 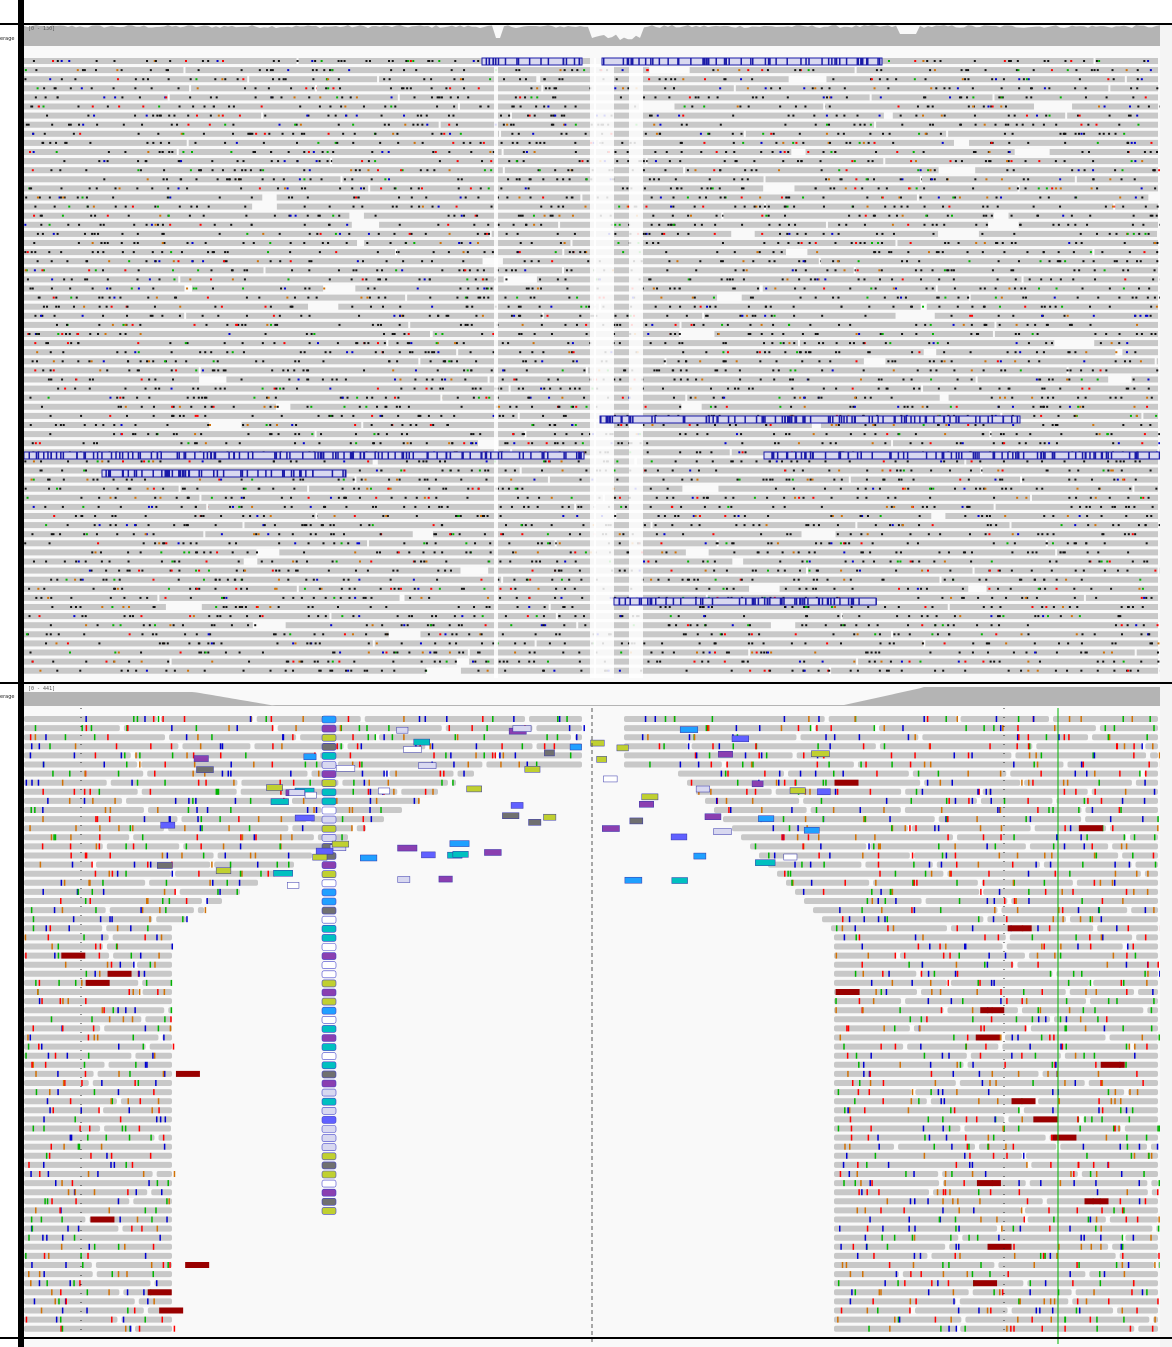 I want to click on coverage-track-label-bottom: erage, so click(x=7, y=697).